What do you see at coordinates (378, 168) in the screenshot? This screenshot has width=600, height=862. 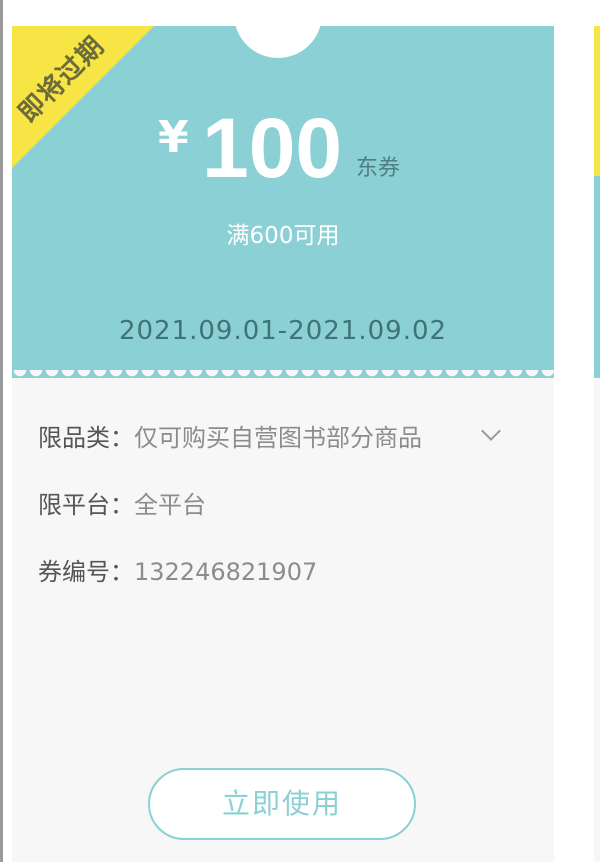 I see `coupon-unit: 东券` at bounding box center [378, 168].